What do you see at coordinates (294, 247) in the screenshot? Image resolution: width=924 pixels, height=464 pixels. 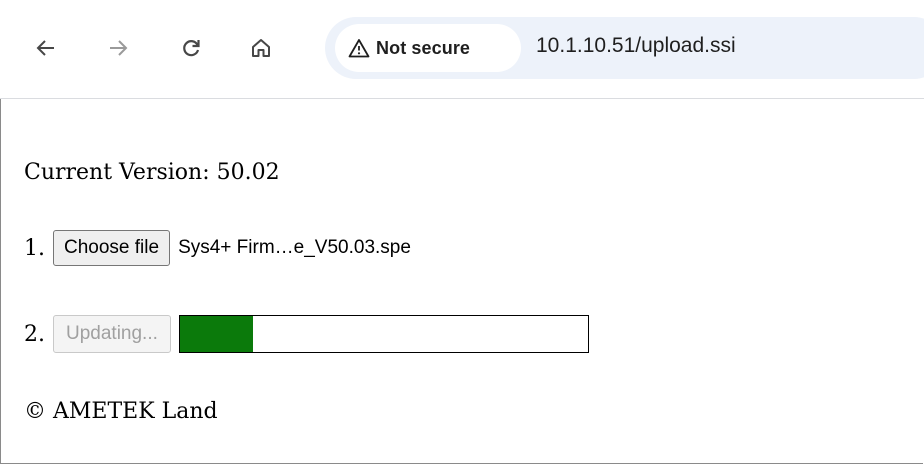 I see `selected-file-name: Sys4+ Firm…e_V50.03.spe` at bounding box center [294, 247].